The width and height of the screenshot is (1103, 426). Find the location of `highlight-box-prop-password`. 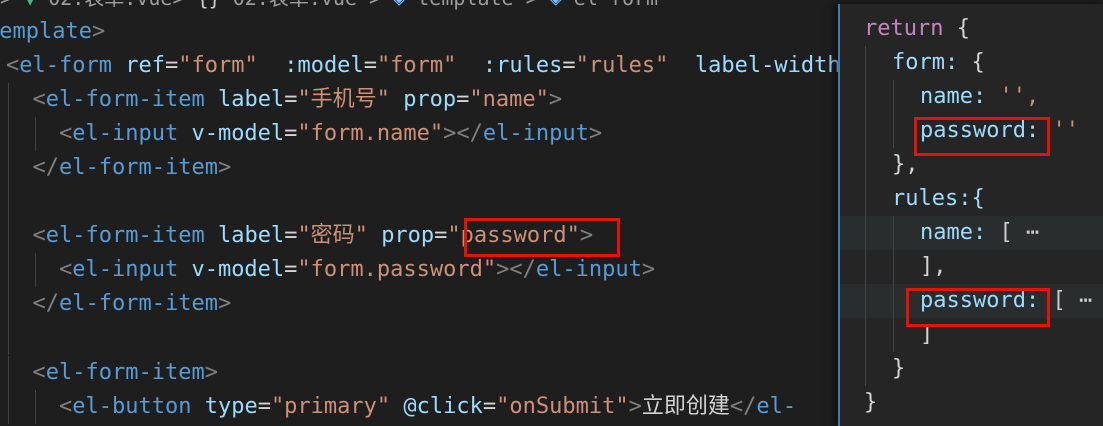

highlight-box-prop-password is located at coordinates (542, 237).